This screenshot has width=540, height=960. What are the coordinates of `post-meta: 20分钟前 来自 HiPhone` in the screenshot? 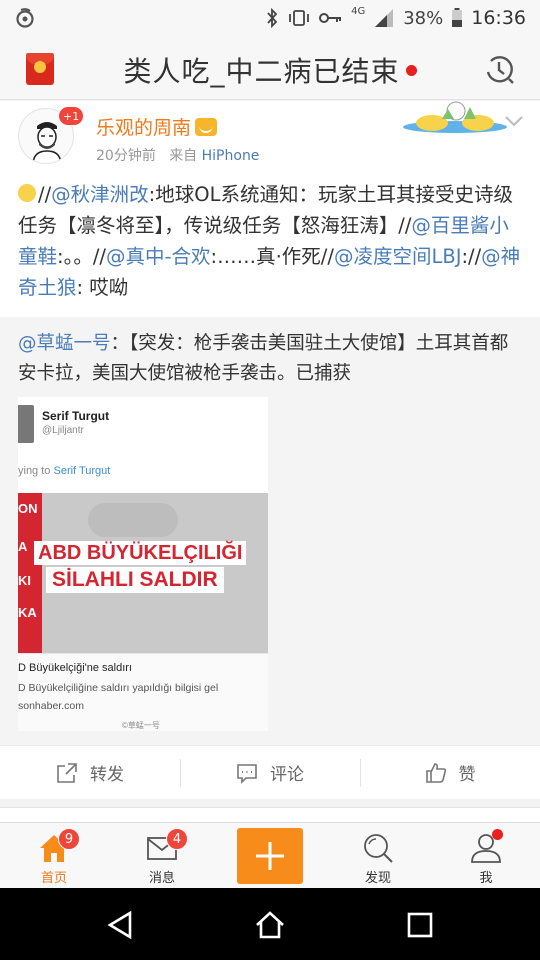 It's located at (177, 155).